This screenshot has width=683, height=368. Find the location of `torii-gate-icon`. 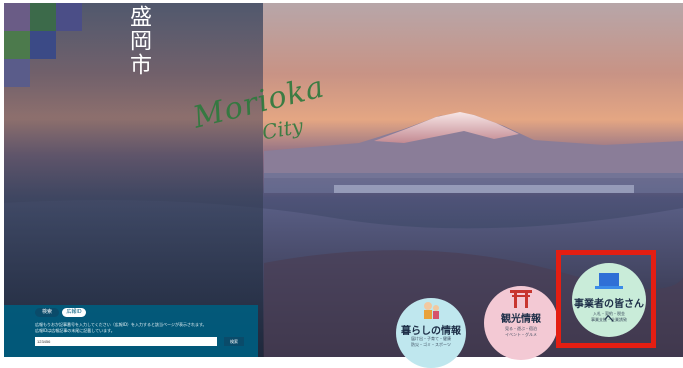

torii-gate-icon is located at coordinates (521, 299).